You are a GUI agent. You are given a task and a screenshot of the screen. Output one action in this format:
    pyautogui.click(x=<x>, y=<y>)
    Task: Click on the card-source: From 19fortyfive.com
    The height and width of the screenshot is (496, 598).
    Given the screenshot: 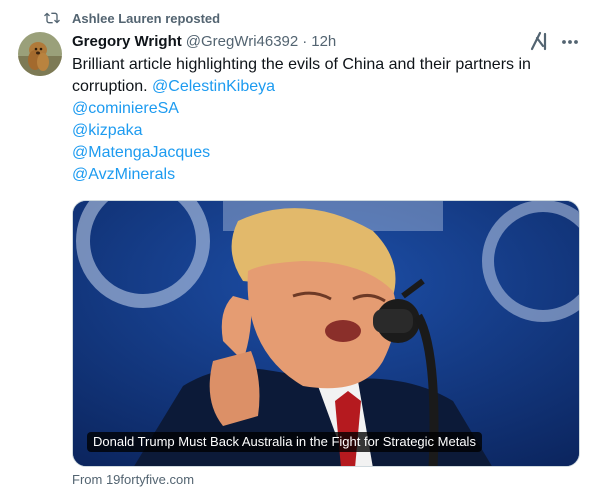 What is the action you would take?
    pyautogui.click(x=133, y=479)
    